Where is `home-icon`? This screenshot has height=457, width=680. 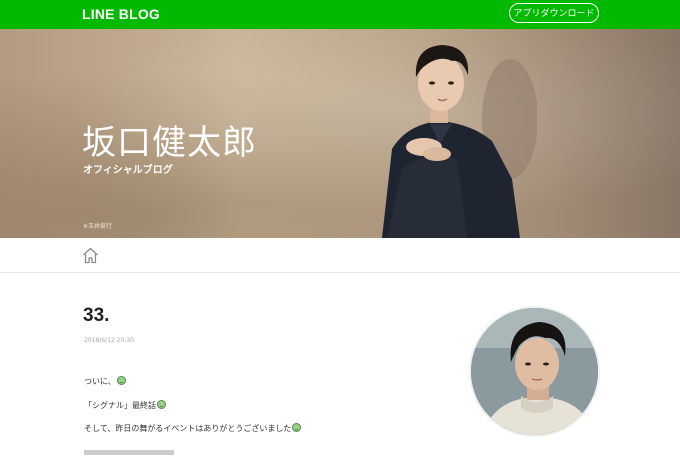
home-icon is located at coordinates (90, 255).